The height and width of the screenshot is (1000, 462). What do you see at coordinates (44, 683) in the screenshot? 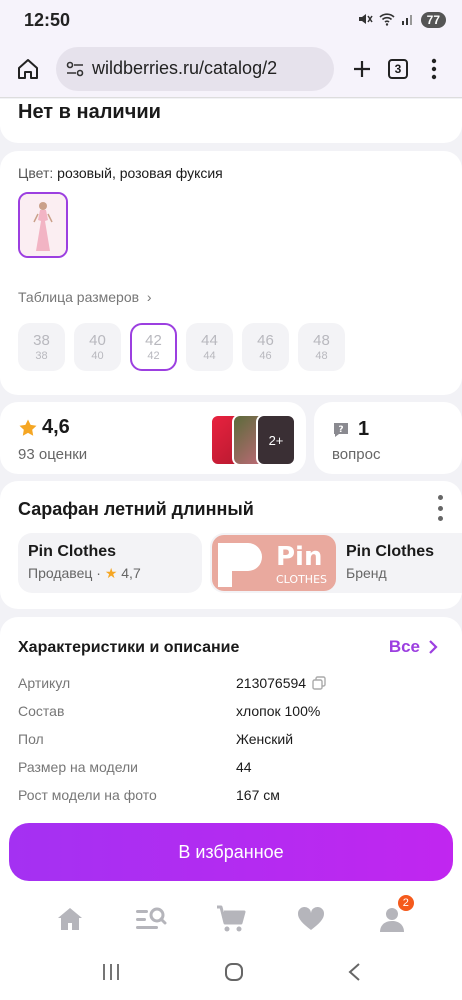
I see `characteristic-key: Артикул` at bounding box center [44, 683].